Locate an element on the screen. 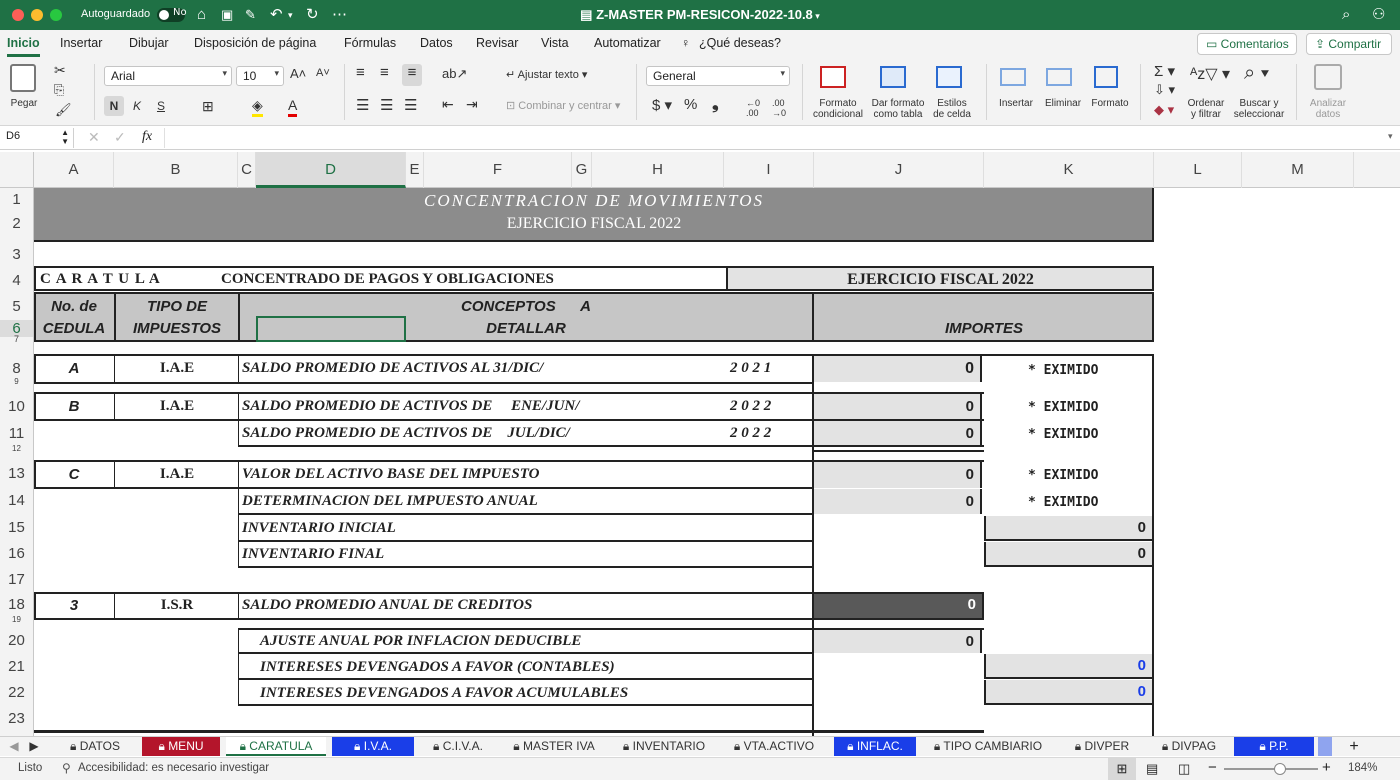  indent-decrease-icon: ⇤ is located at coordinates (448, 104).